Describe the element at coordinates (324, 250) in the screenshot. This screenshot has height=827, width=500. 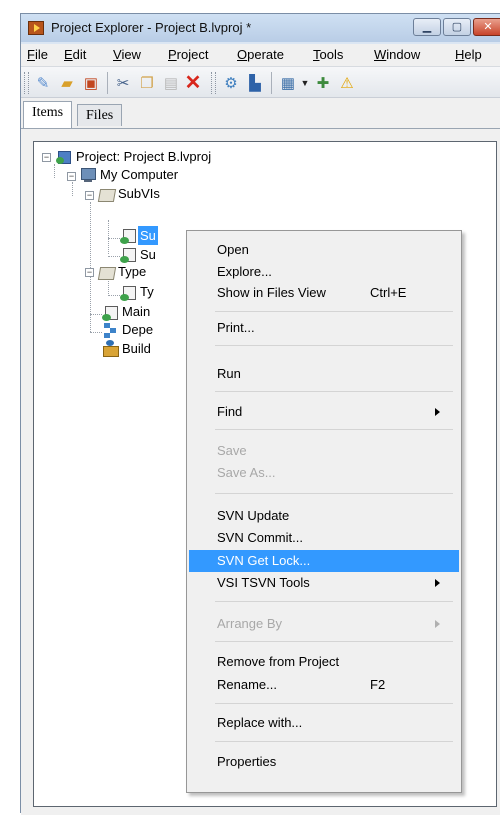
I see `menu-item-open: Open` at that location.